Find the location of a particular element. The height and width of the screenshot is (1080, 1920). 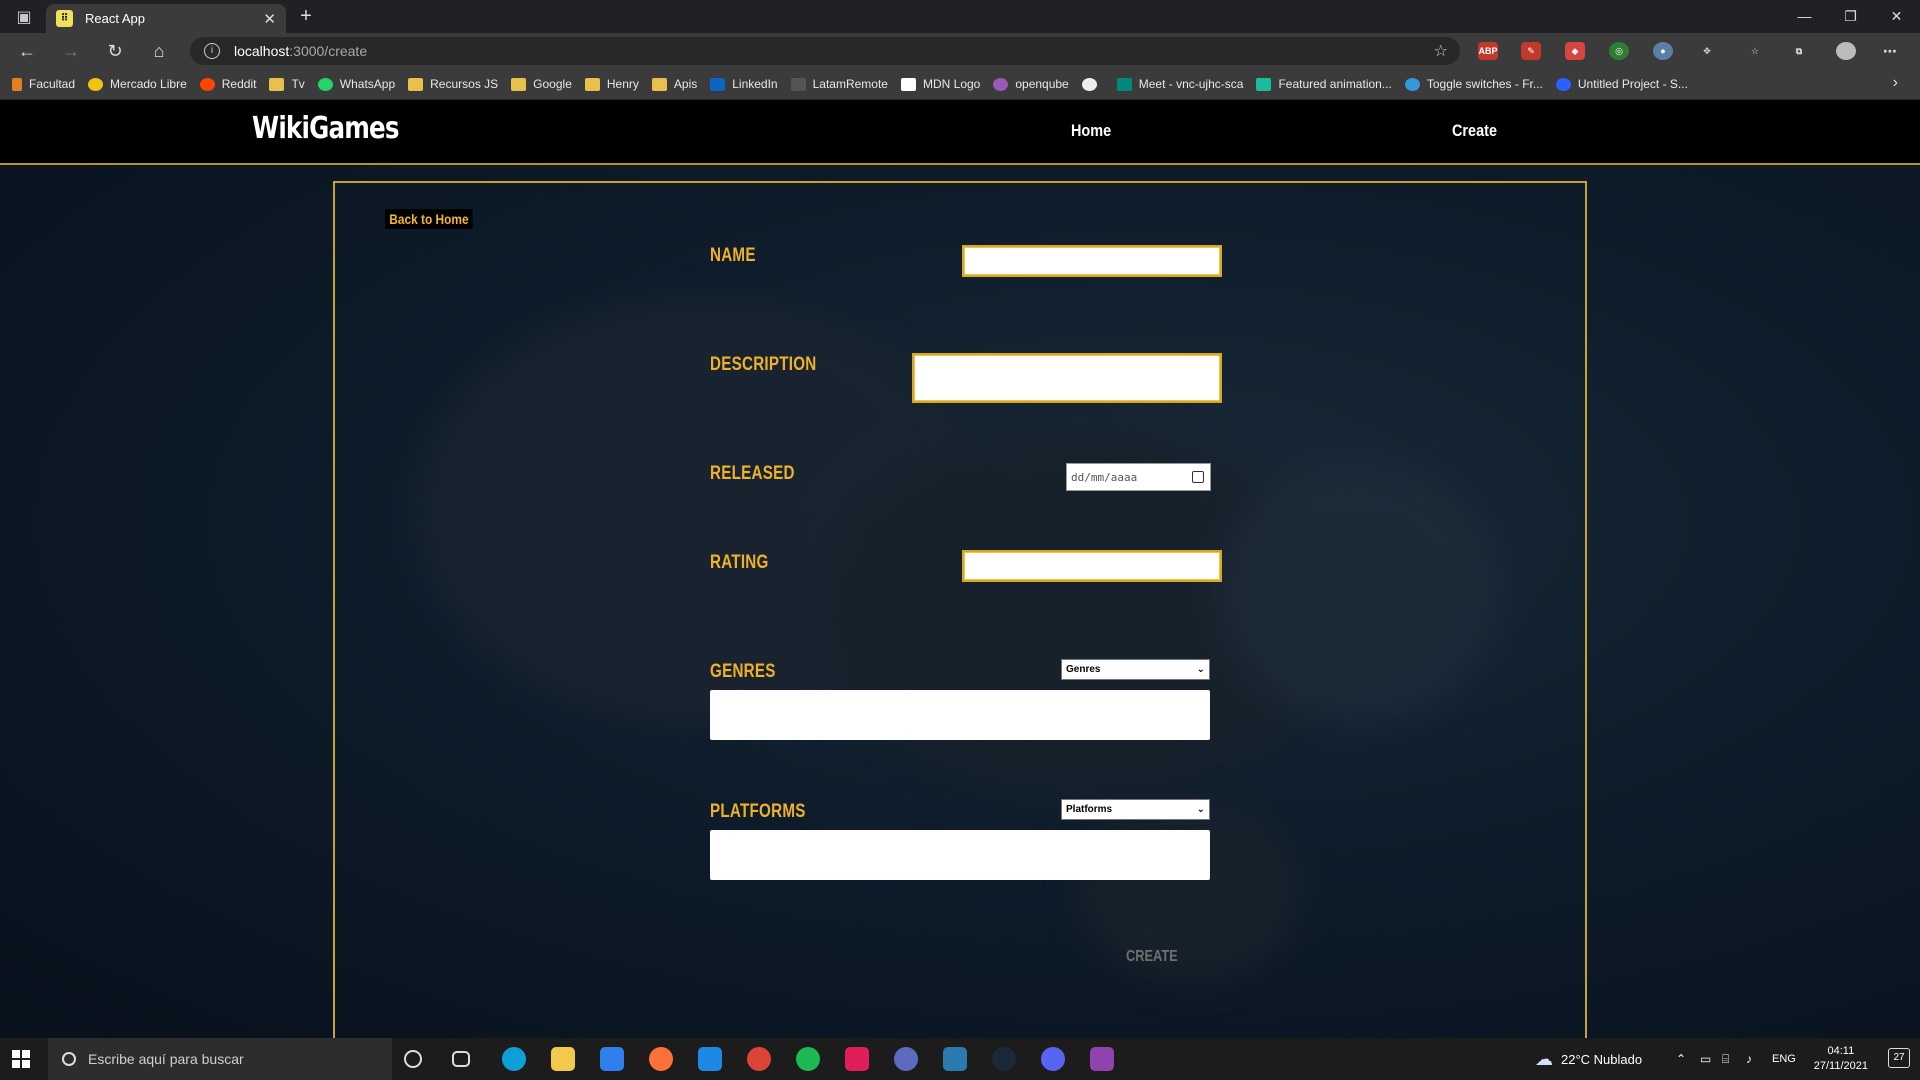

description-label: DESCRIPTION is located at coordinates (763, 364).